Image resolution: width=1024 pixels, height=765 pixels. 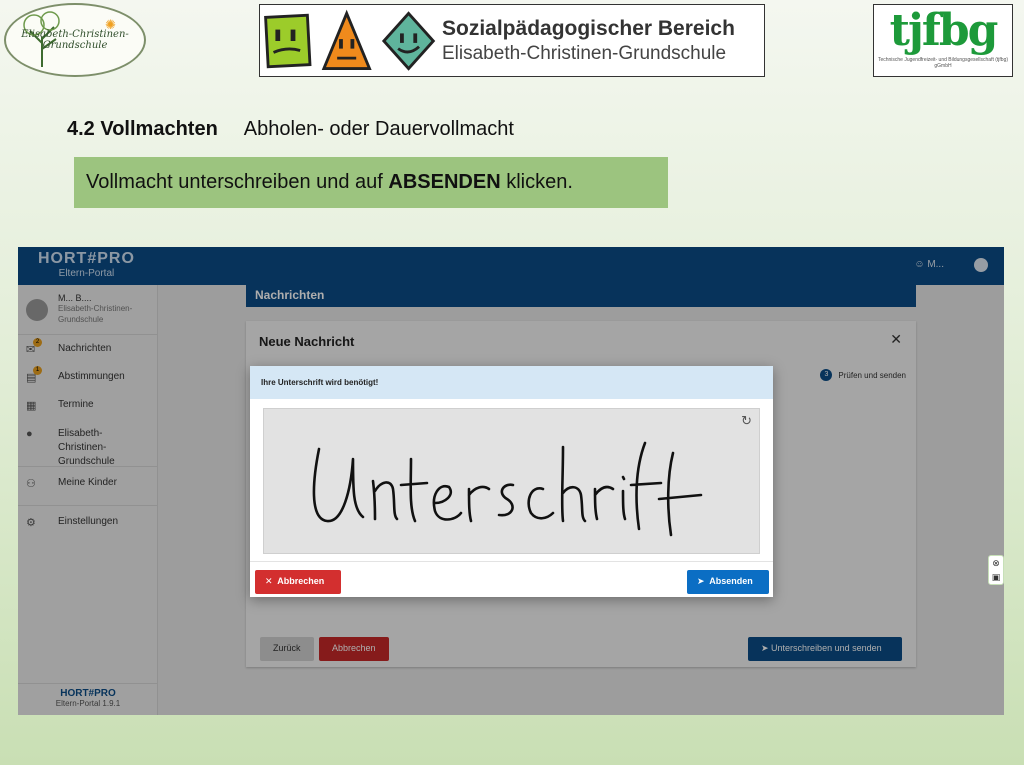 What do you see at coordinates (444, 182) in the screenshot?
I see `instruction-bold: ABSENDEN` at bounding box center [444, 182].